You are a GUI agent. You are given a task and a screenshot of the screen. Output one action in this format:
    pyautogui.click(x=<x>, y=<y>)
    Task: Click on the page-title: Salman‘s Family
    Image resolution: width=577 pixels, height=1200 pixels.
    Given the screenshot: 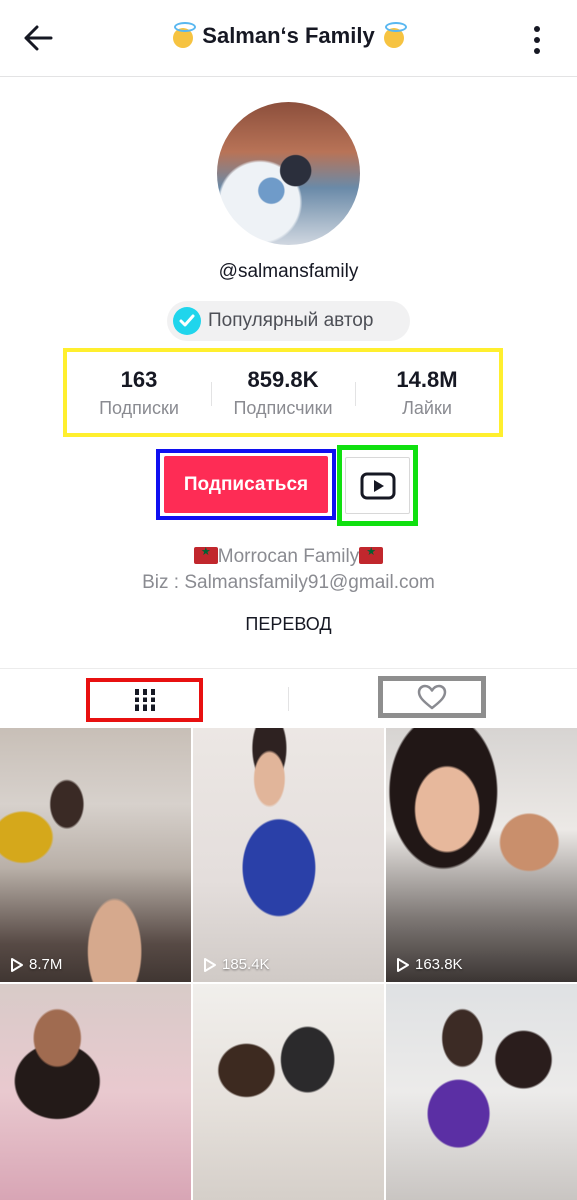 What is the action you would take?
    pyautogui.click(x=288, y=35)
    